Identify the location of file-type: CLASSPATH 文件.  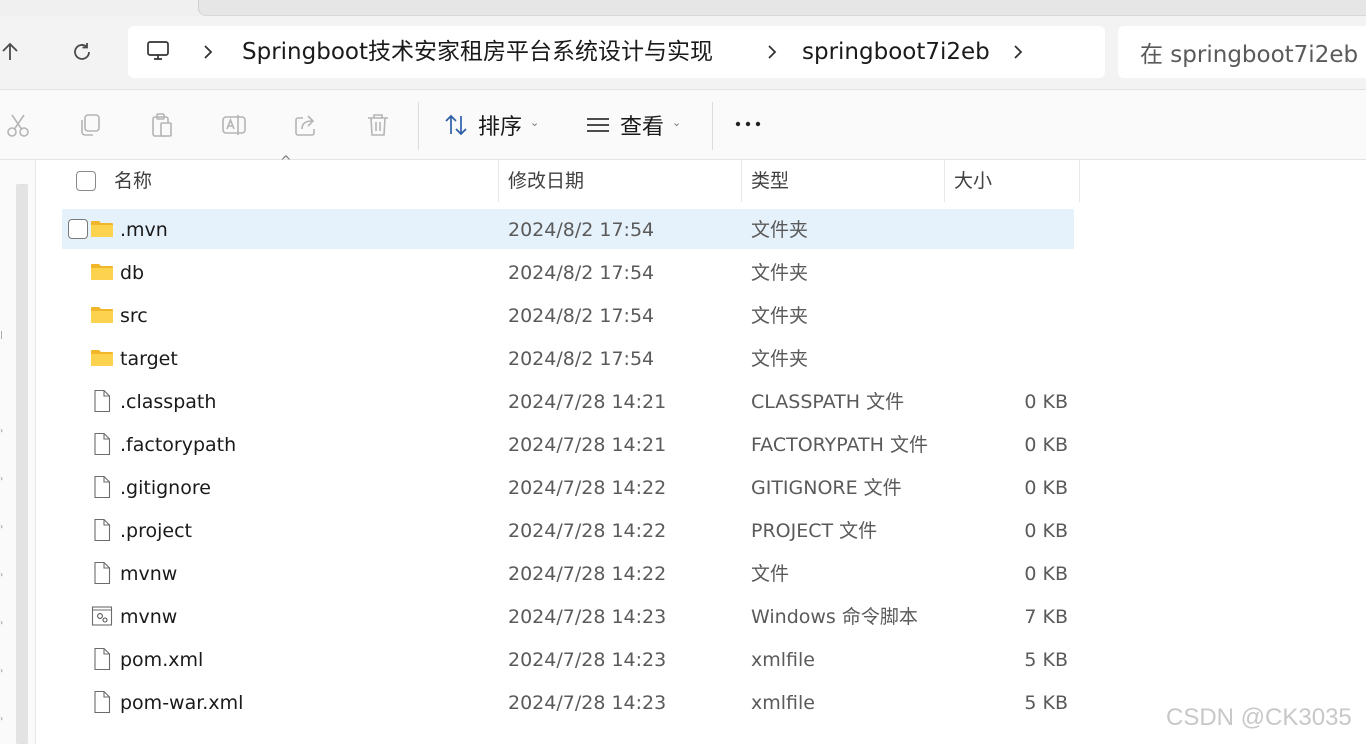
(828, 402).